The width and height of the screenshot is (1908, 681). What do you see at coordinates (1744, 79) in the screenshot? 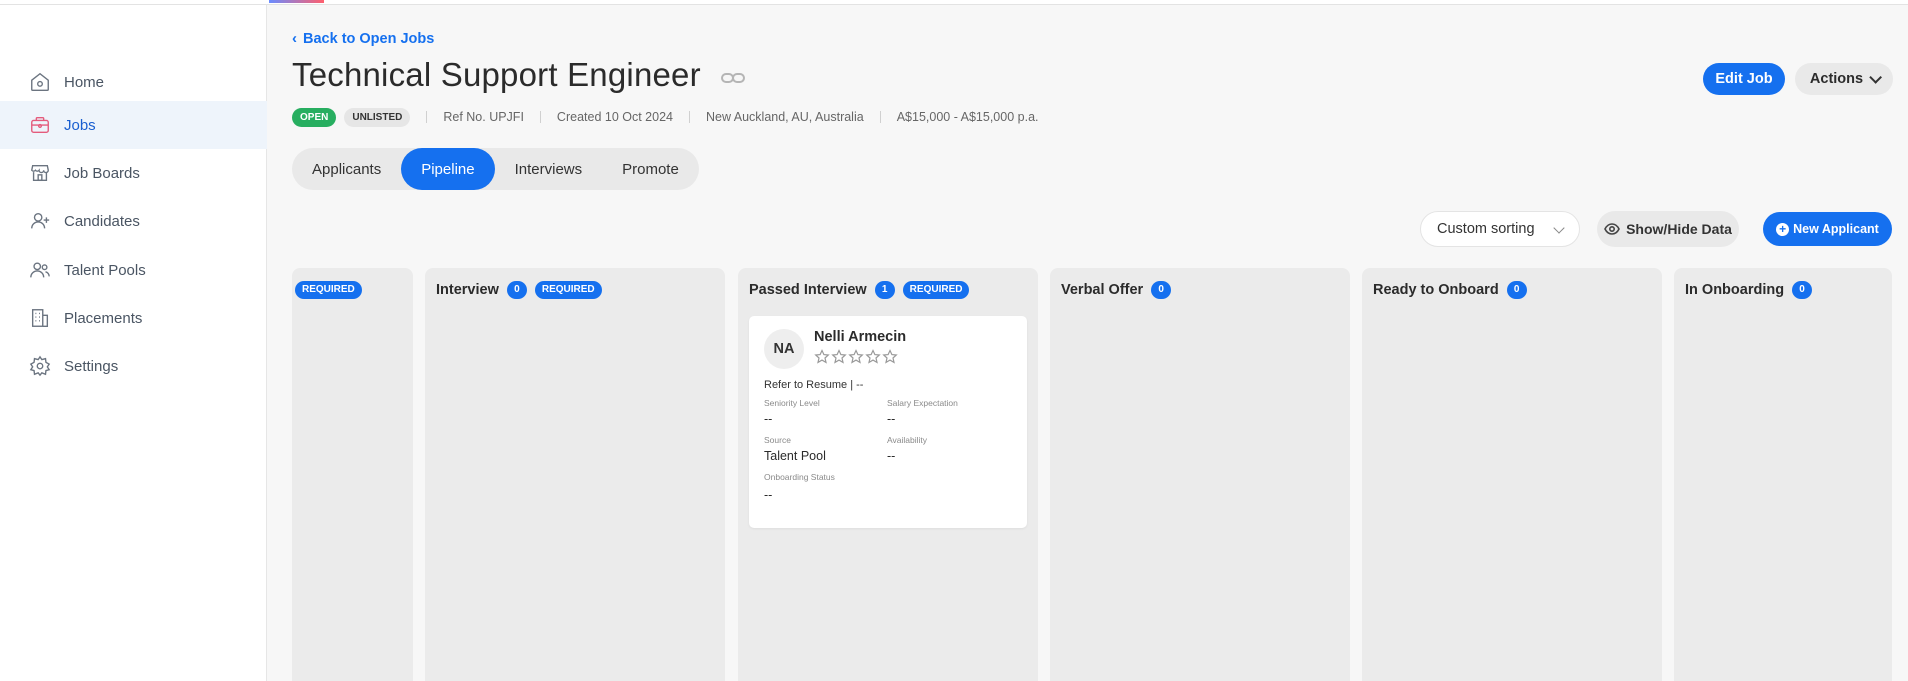
I see `edit-job-button: Edit Job` at bounding box center [1744, 79].